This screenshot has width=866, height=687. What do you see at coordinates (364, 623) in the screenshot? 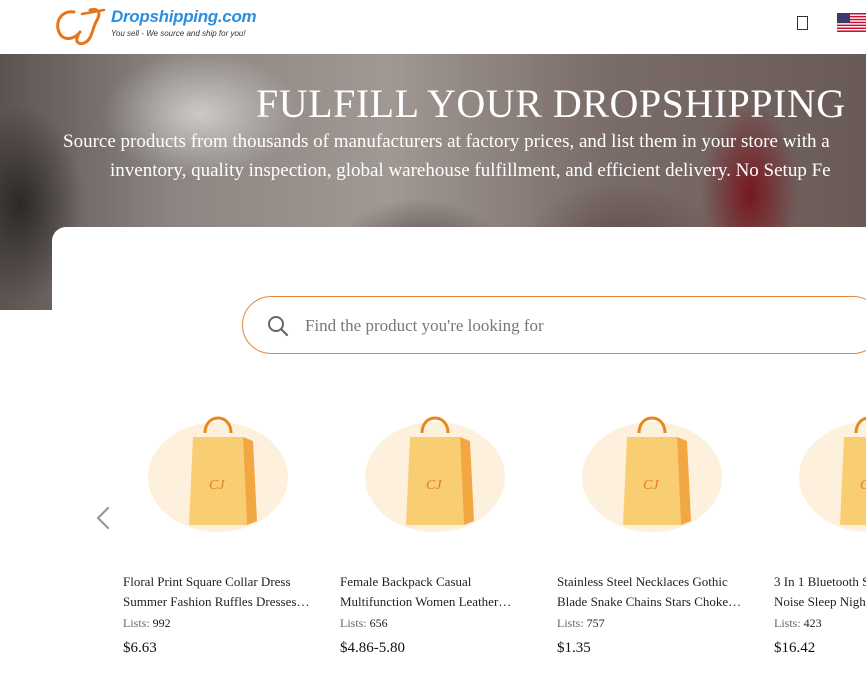
I see `product-lists-count: Lists: 656` at bounding box center [364, 623].